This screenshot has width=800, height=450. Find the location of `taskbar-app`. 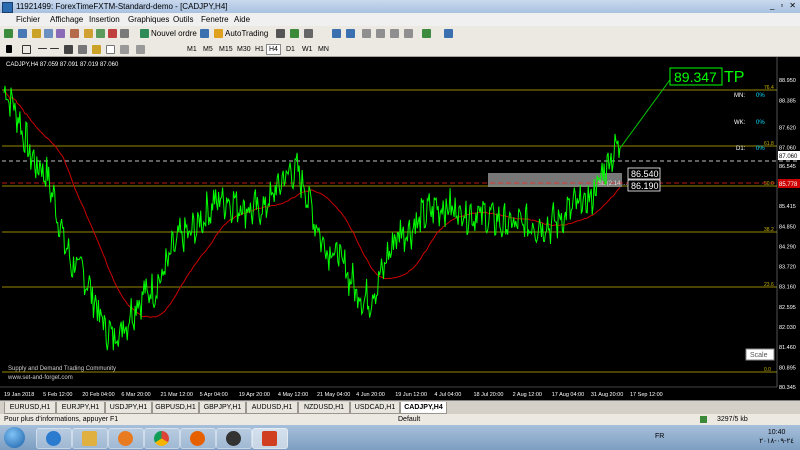

taskbar-app is located at coordinates (234, 438).